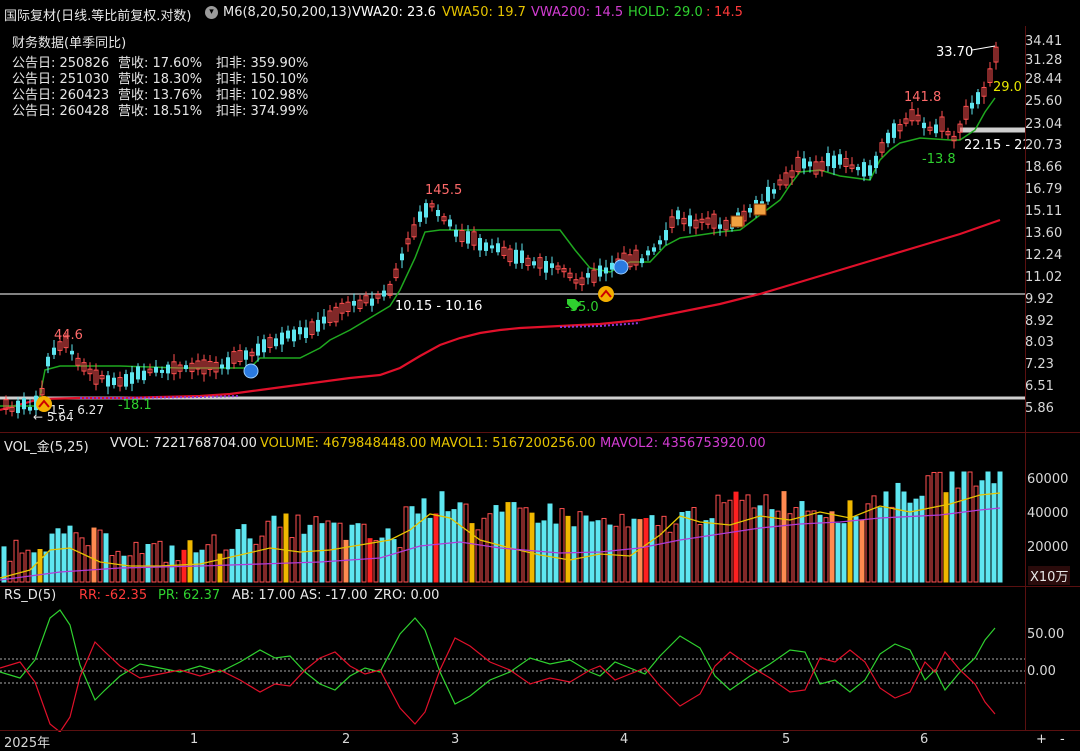 This screenshot has height=751, width=1080. Describe the element at coordinates (513, 443) in the screenshot. I see `mavol1-label: MAVOL1: 5167200256.00` at that location.